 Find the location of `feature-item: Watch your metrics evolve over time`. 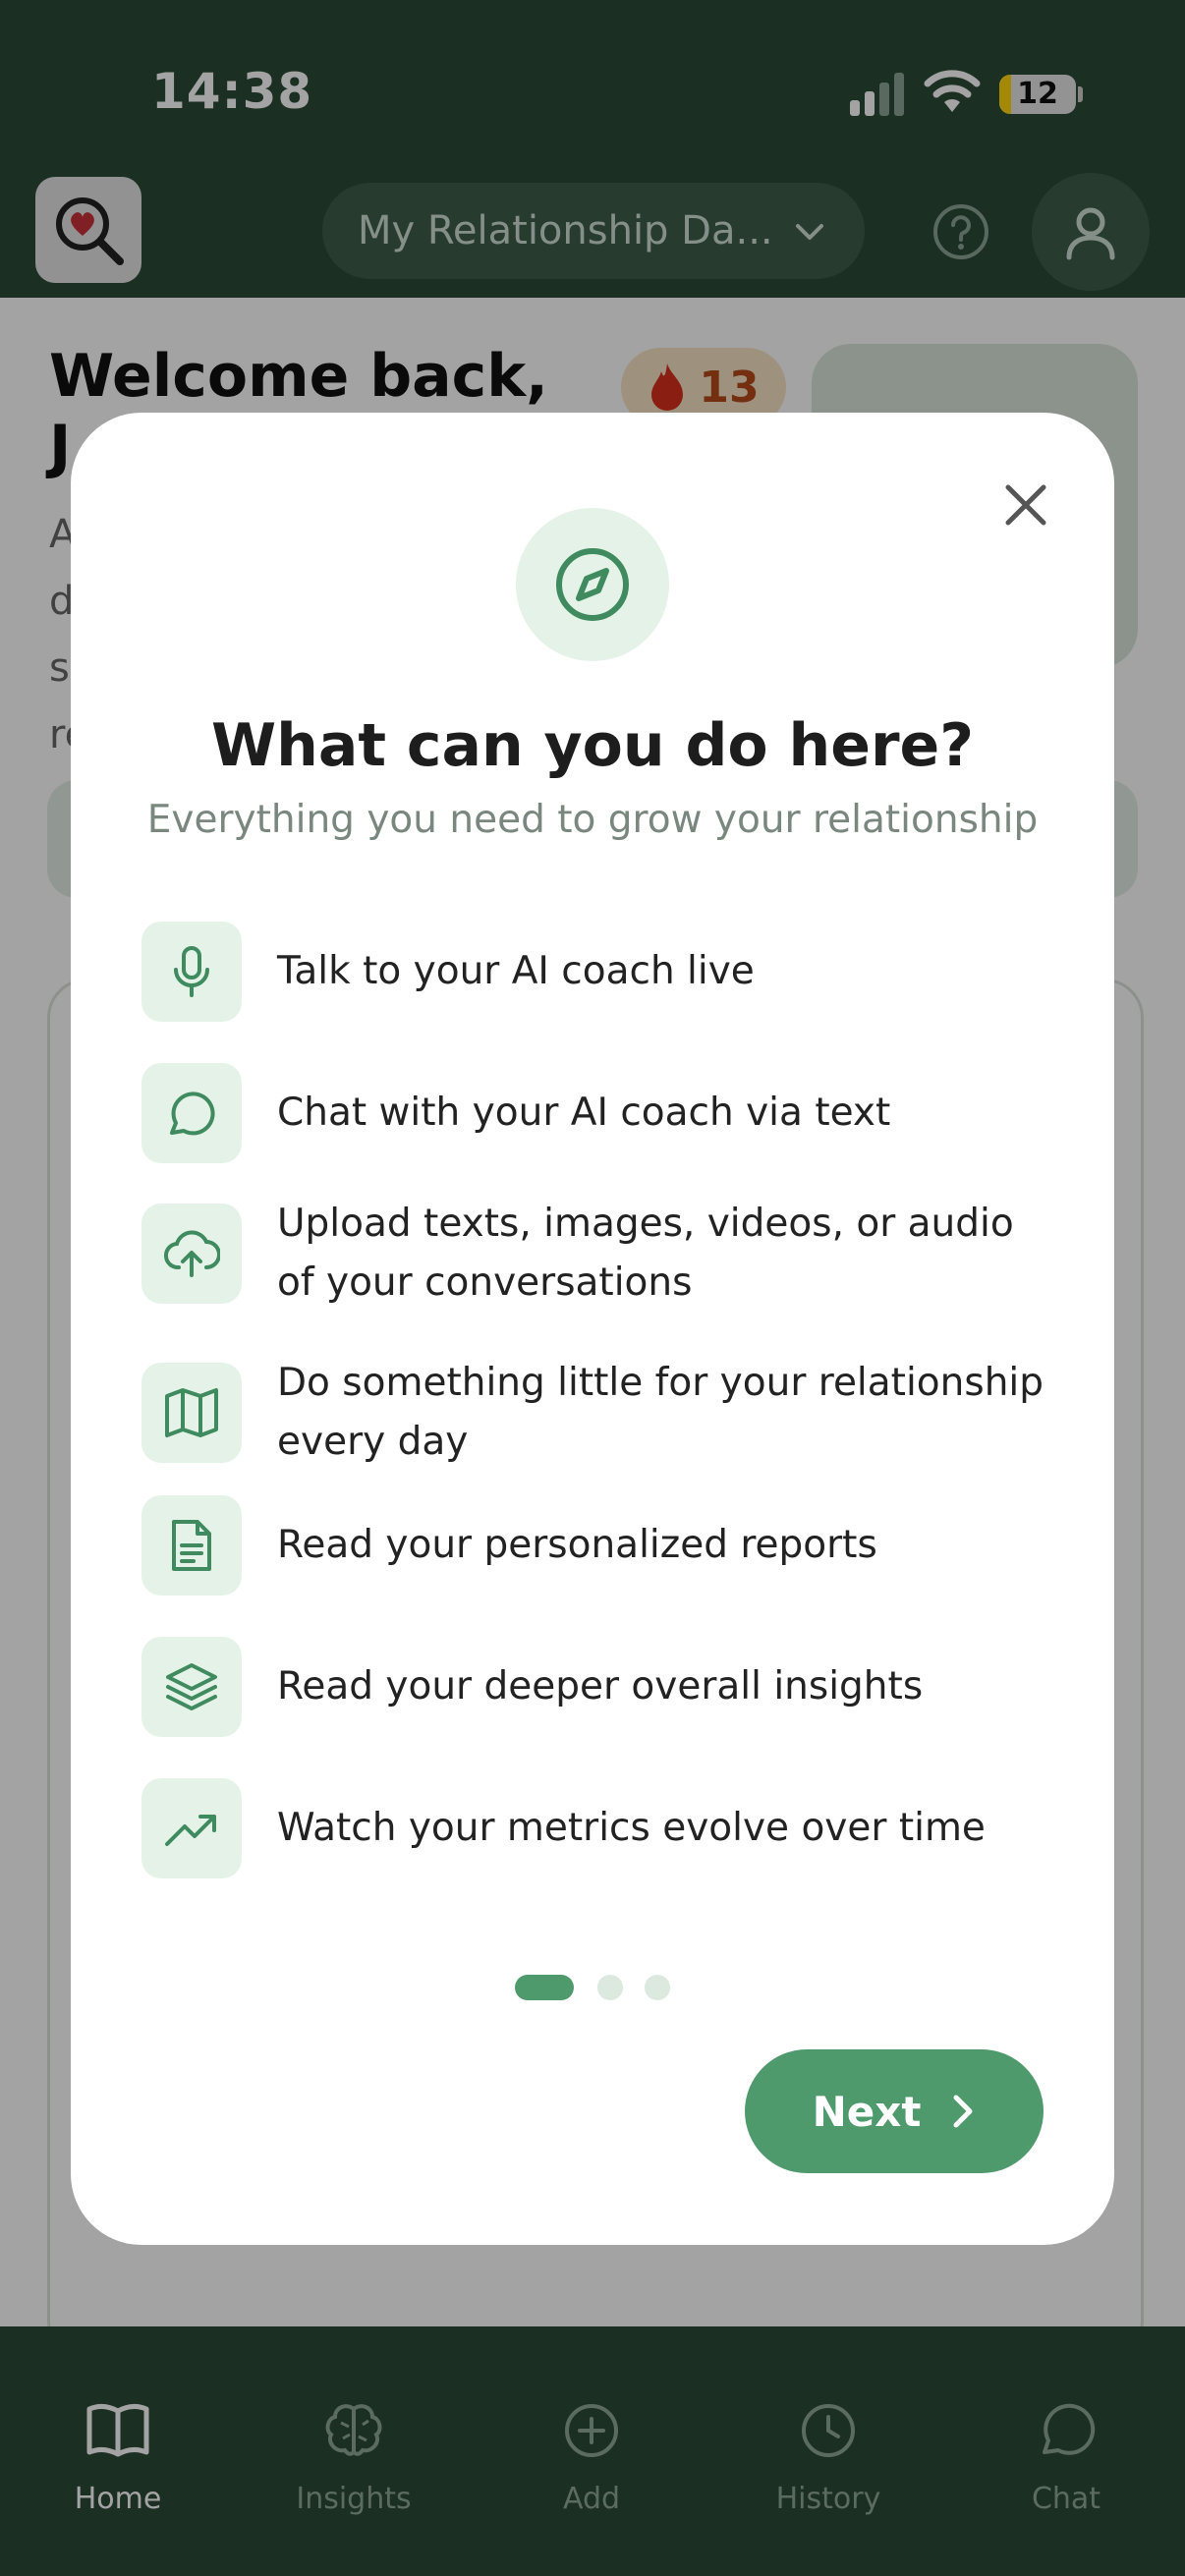

feature-item: Watch your metrics evolve over time is located at coordinates (592, 1828).